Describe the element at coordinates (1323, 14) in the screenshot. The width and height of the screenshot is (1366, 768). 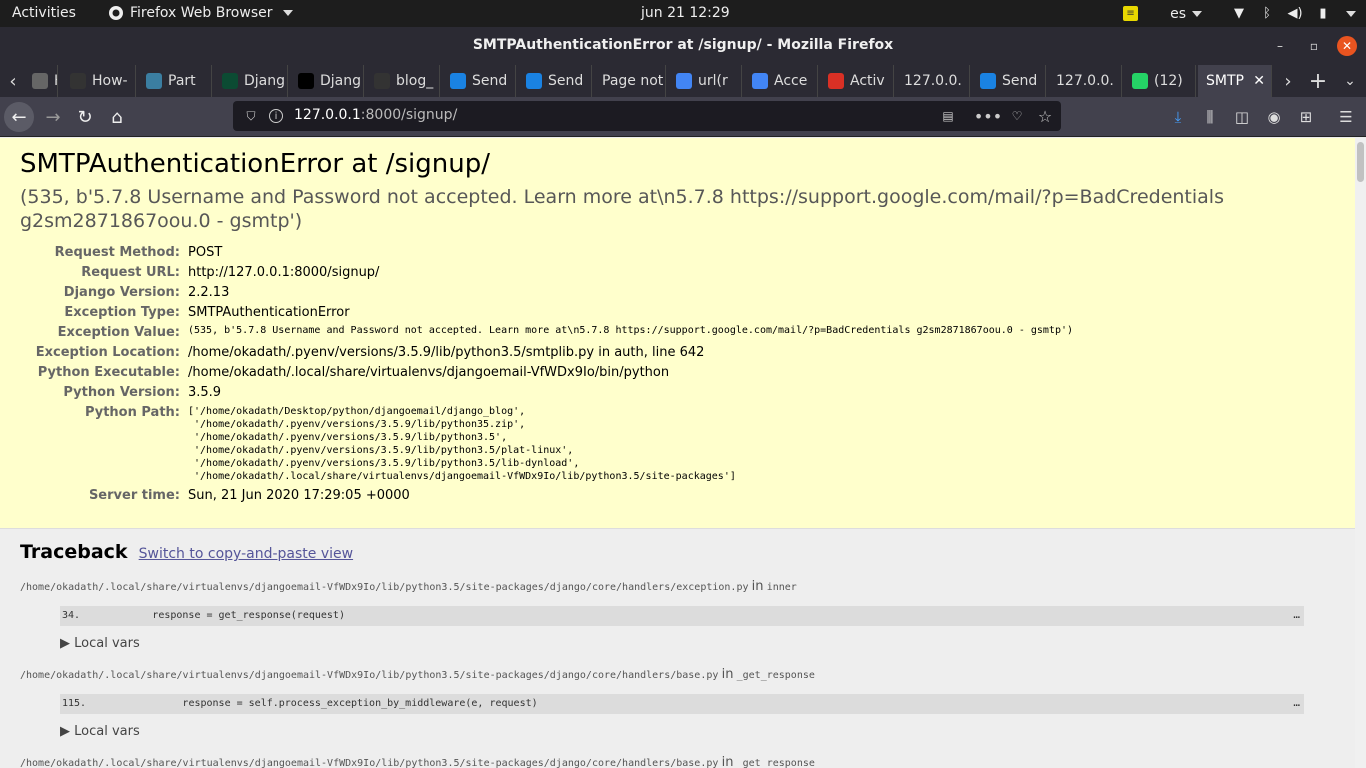
I see `battery-icon: ▮` at that location.